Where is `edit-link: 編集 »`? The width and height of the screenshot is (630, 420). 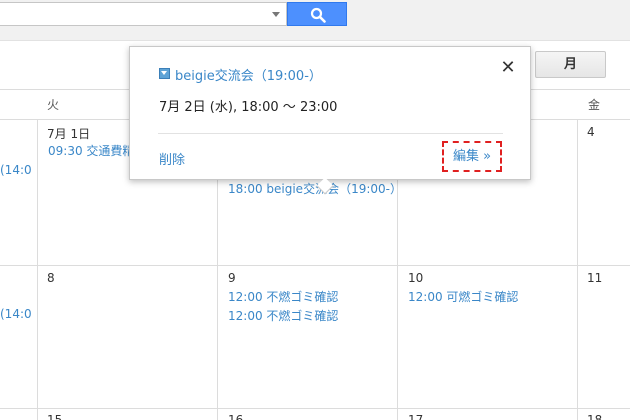
edit-link: 編集 » is located at coordinates (472, 156).